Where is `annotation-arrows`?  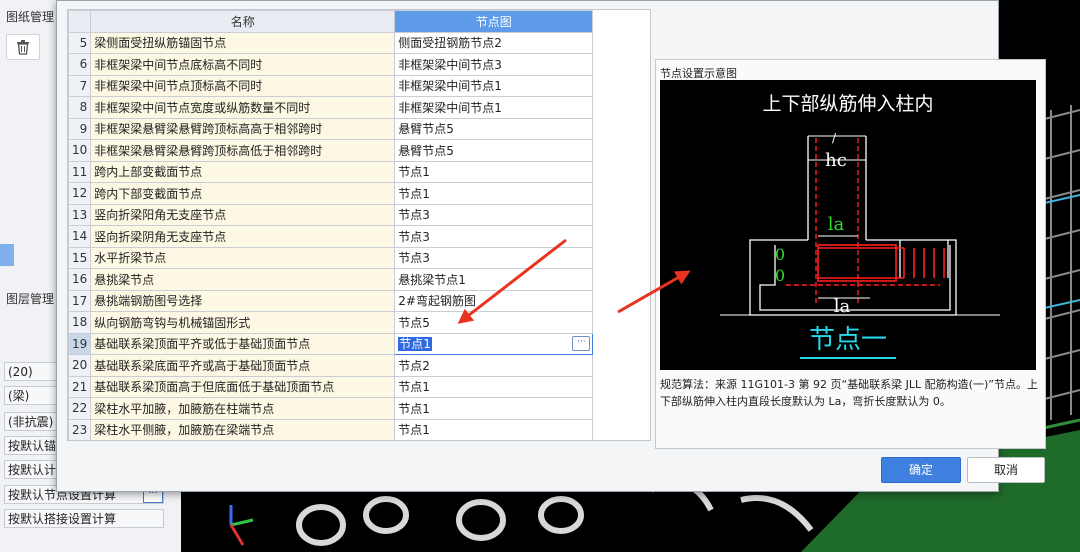
annotation-arrows is located at coordinates (574, 281).